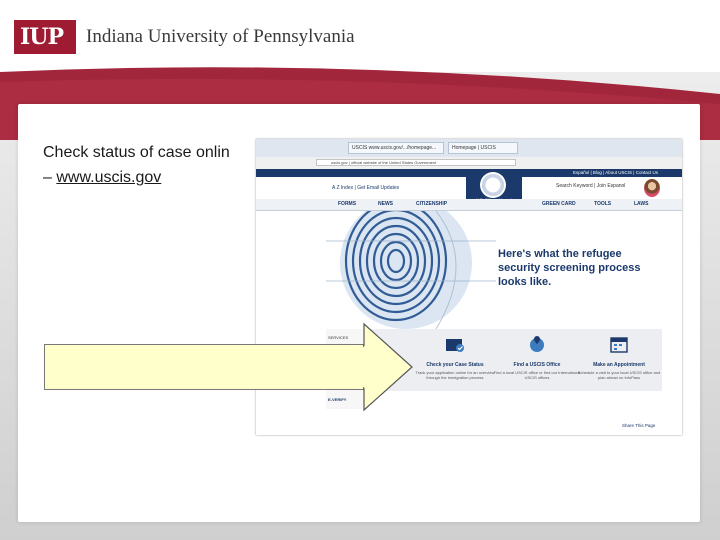 Image resolution: width=720 pixels, height=540 pixels. I want to click on index-email-links: A Z Index | Get Email Updates, so click(365, 188).